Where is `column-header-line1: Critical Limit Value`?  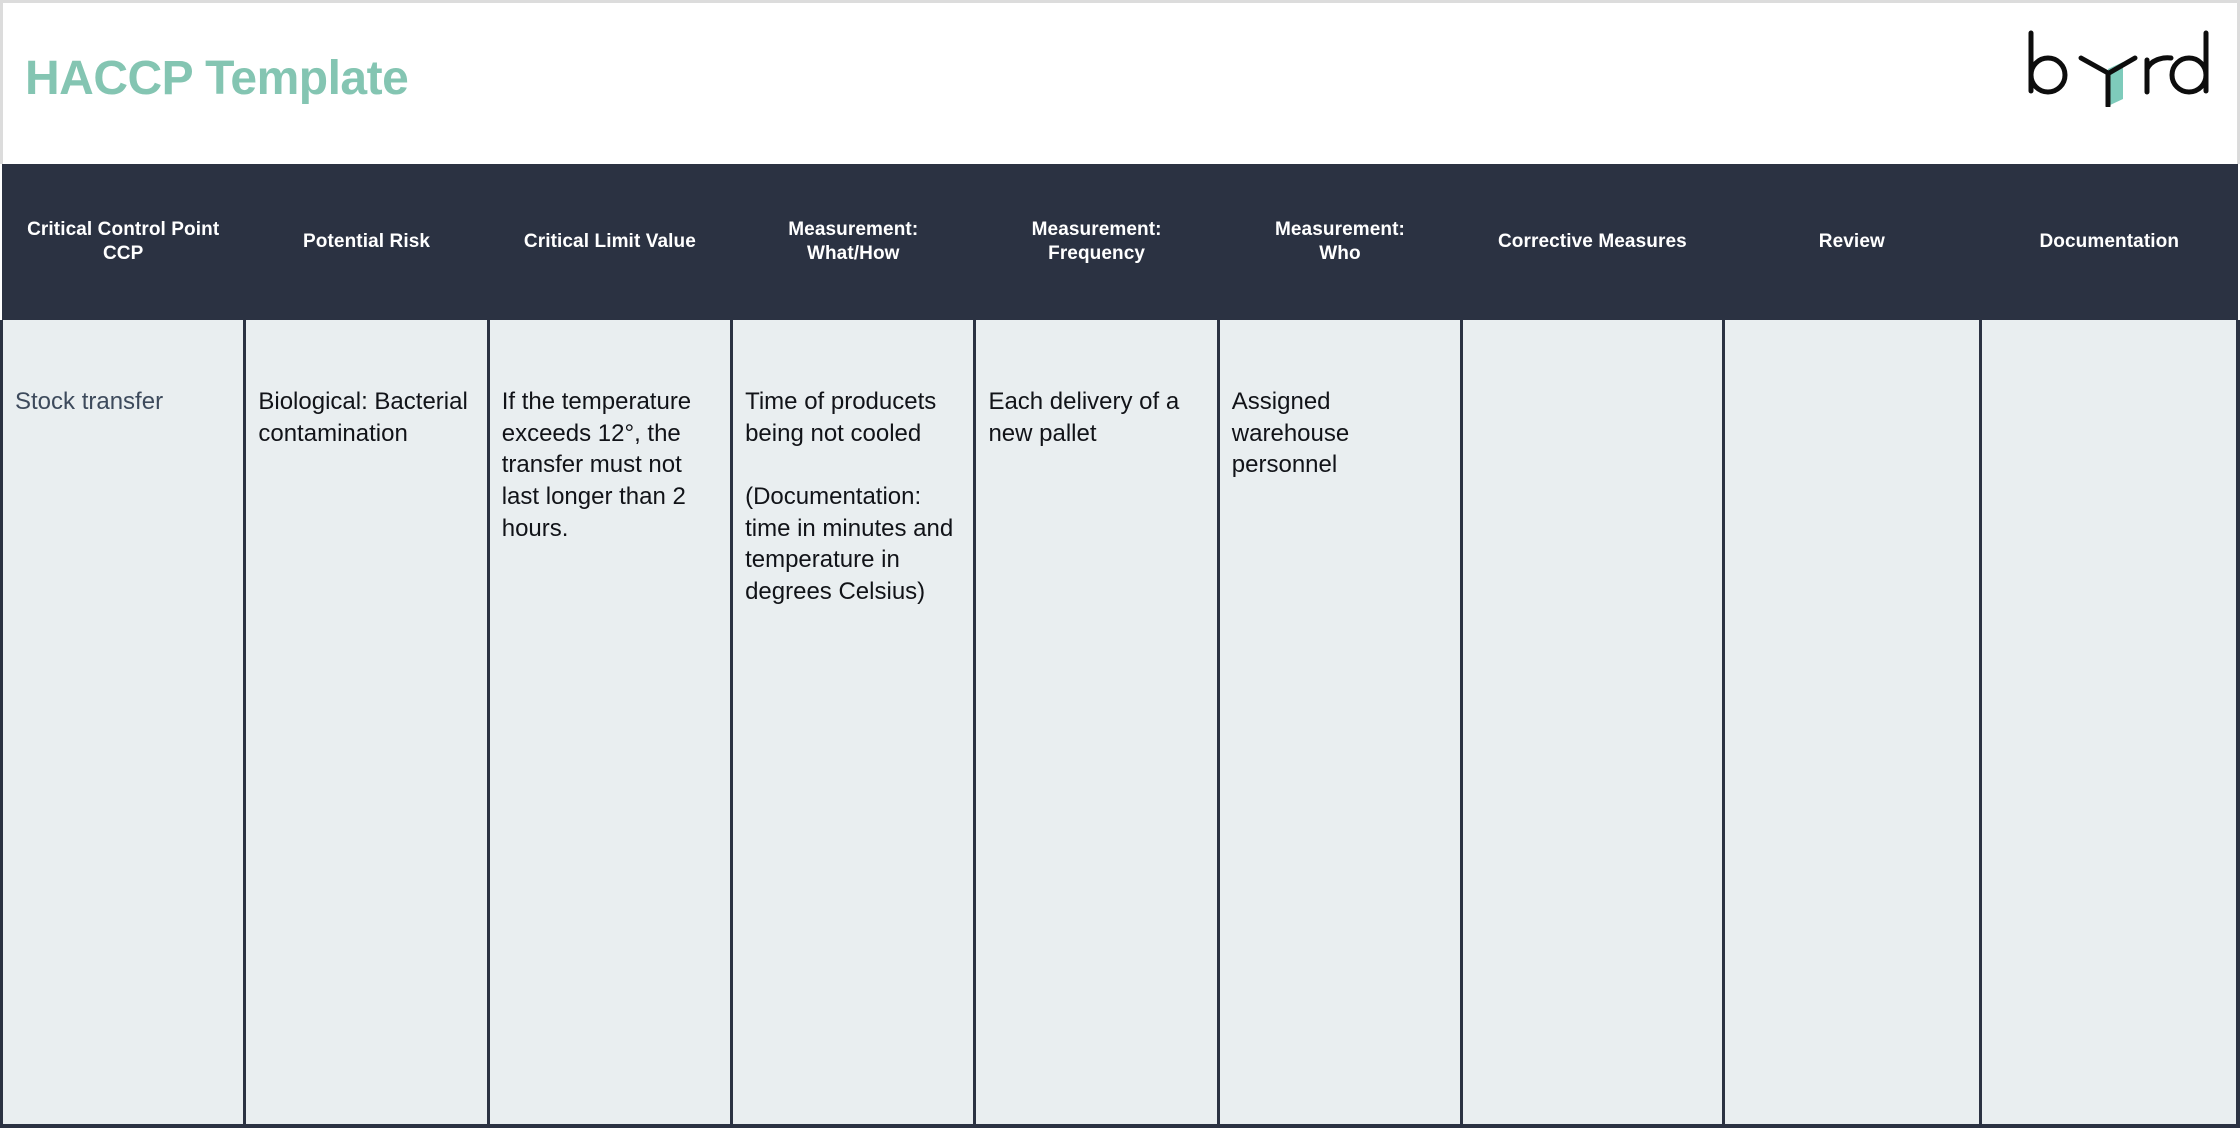
column-header-line1: Critical Limit Value is located at coordinates (609, 242).